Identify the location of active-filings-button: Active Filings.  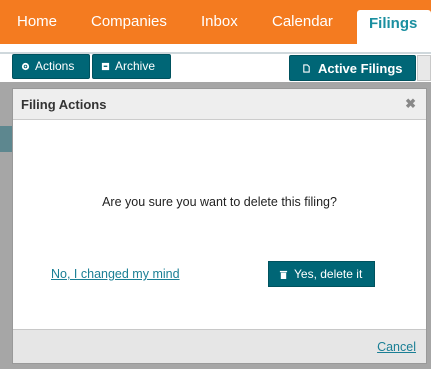
(352, 68).